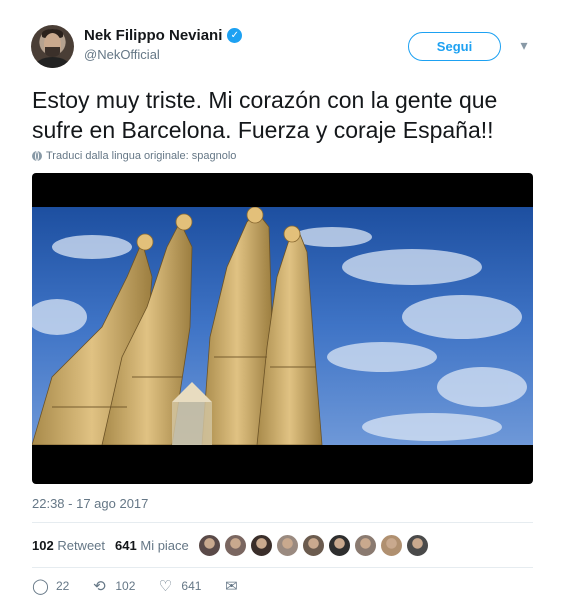 The width and height of the screenshot is (564, 598). I want to click on like-stat: 641 Mi piace, so click(152, 545).